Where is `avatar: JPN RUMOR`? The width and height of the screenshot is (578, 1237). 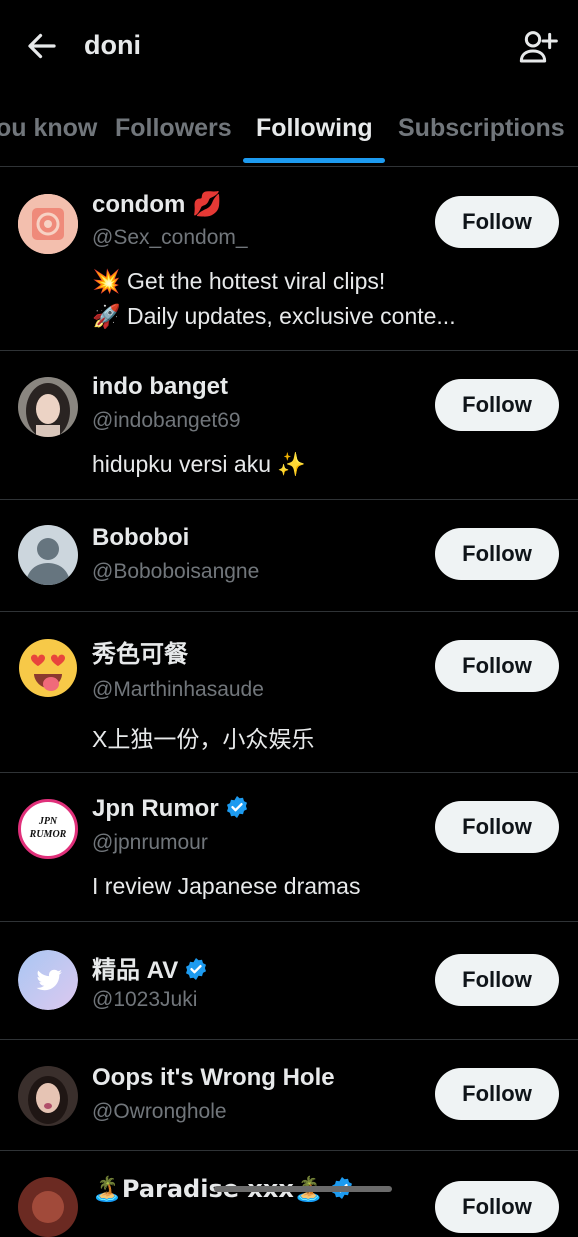 avatar: JPN RUMOR is located at coordinates (48, 829).